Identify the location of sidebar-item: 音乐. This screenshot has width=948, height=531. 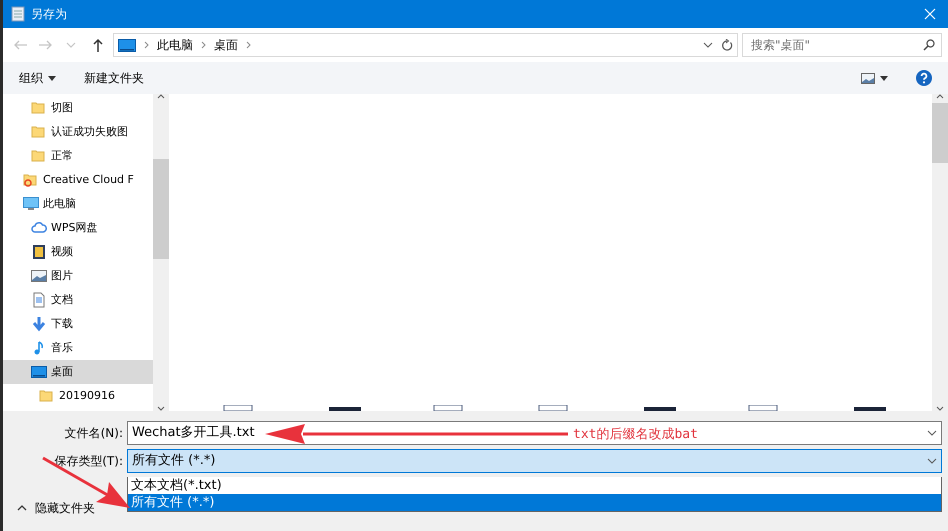
(78, 348).